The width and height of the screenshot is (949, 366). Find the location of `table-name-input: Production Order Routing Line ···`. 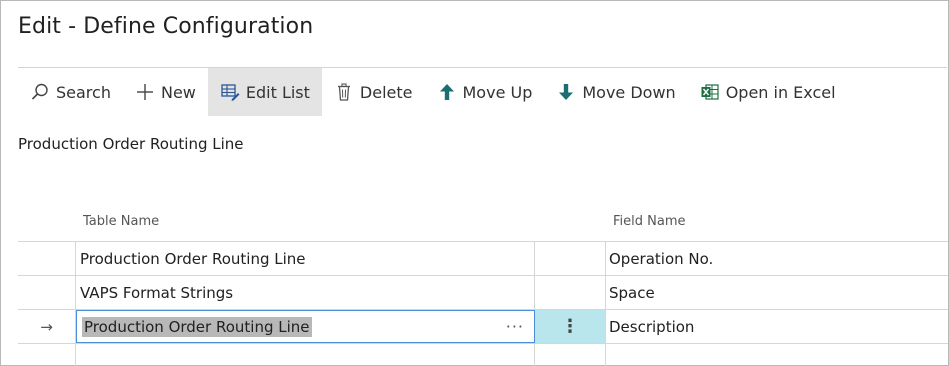

table-name-input: Production Order Routing Line ··· is located at coordinates (305, 326).